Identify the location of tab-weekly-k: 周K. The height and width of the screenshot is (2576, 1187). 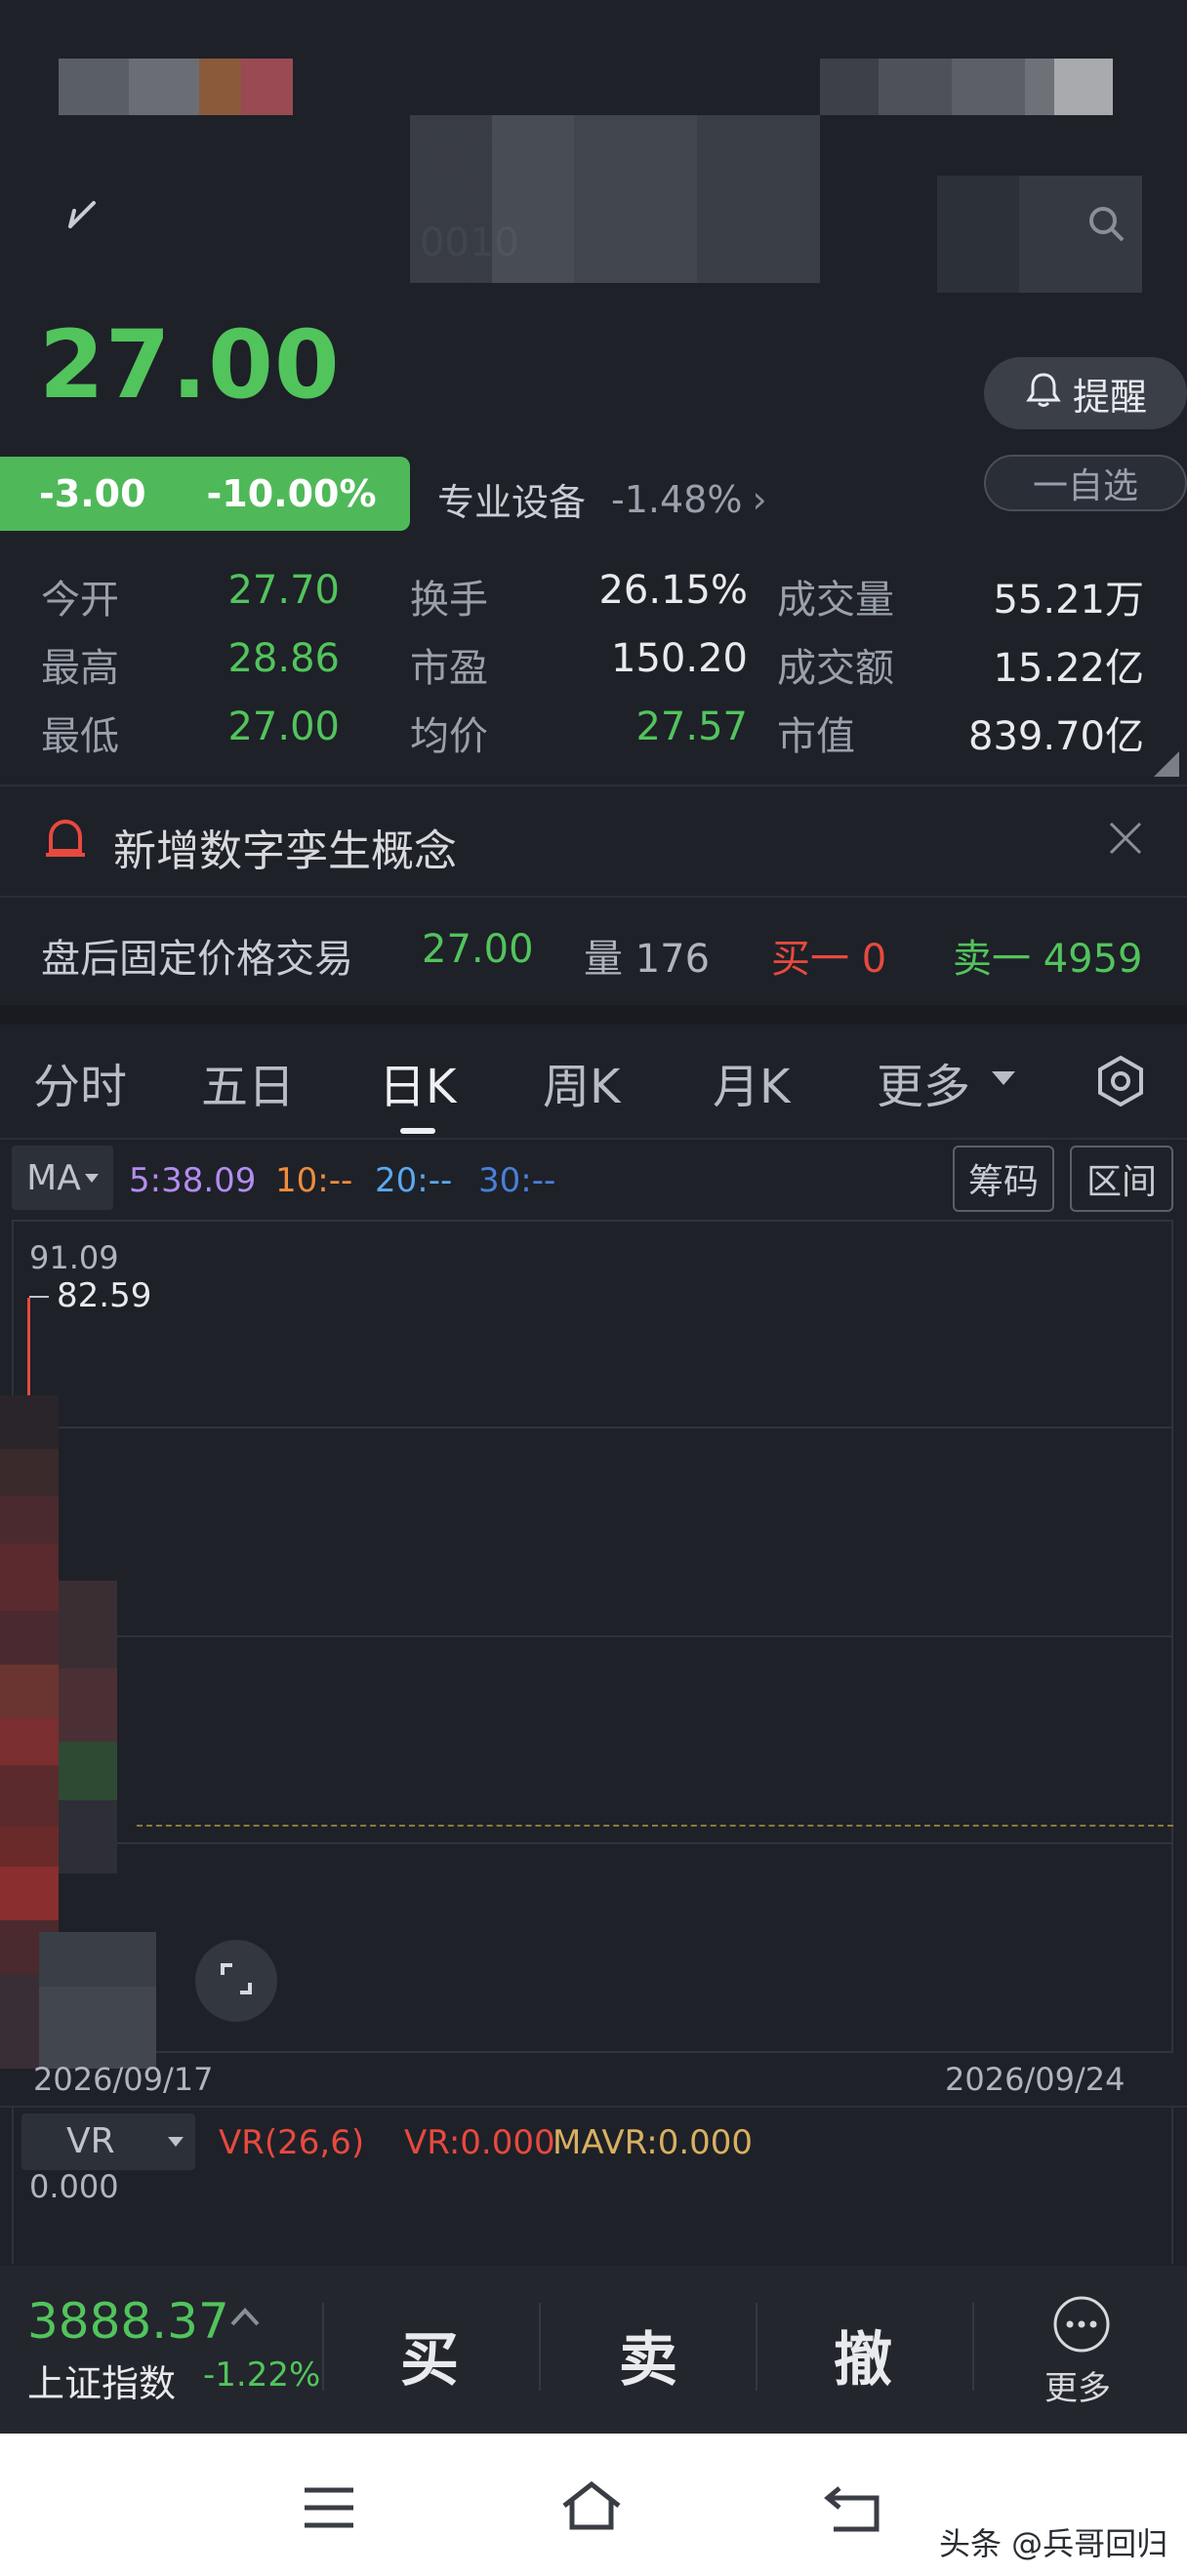
(581, 1082).